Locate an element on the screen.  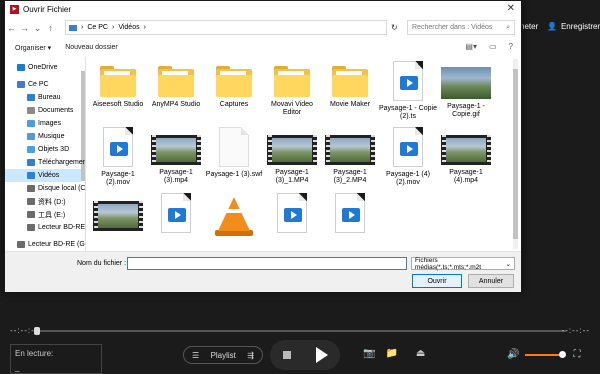
folder-icon is located at coordinates (234, 81).